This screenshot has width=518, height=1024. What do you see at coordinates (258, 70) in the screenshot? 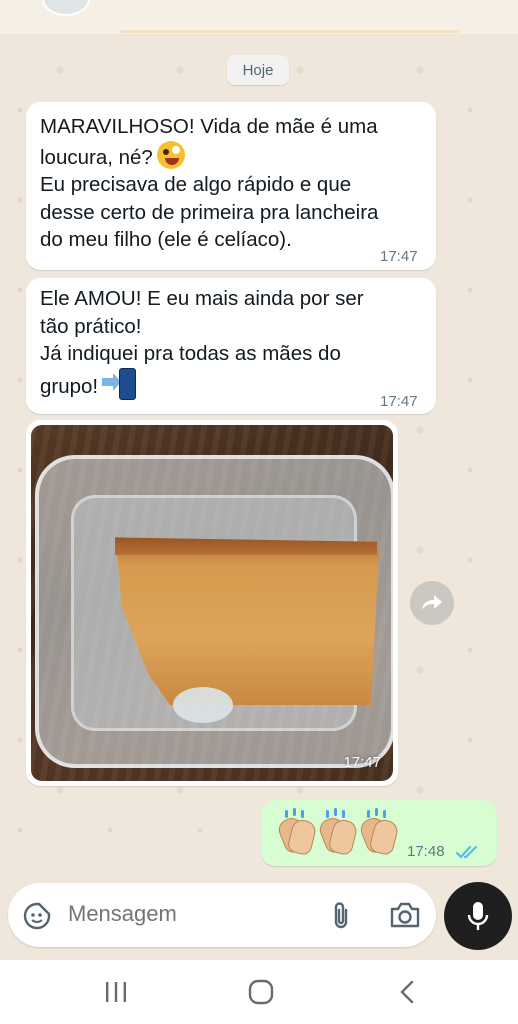
I see `date-chip: Hoje` at bounding box center [258, 70].